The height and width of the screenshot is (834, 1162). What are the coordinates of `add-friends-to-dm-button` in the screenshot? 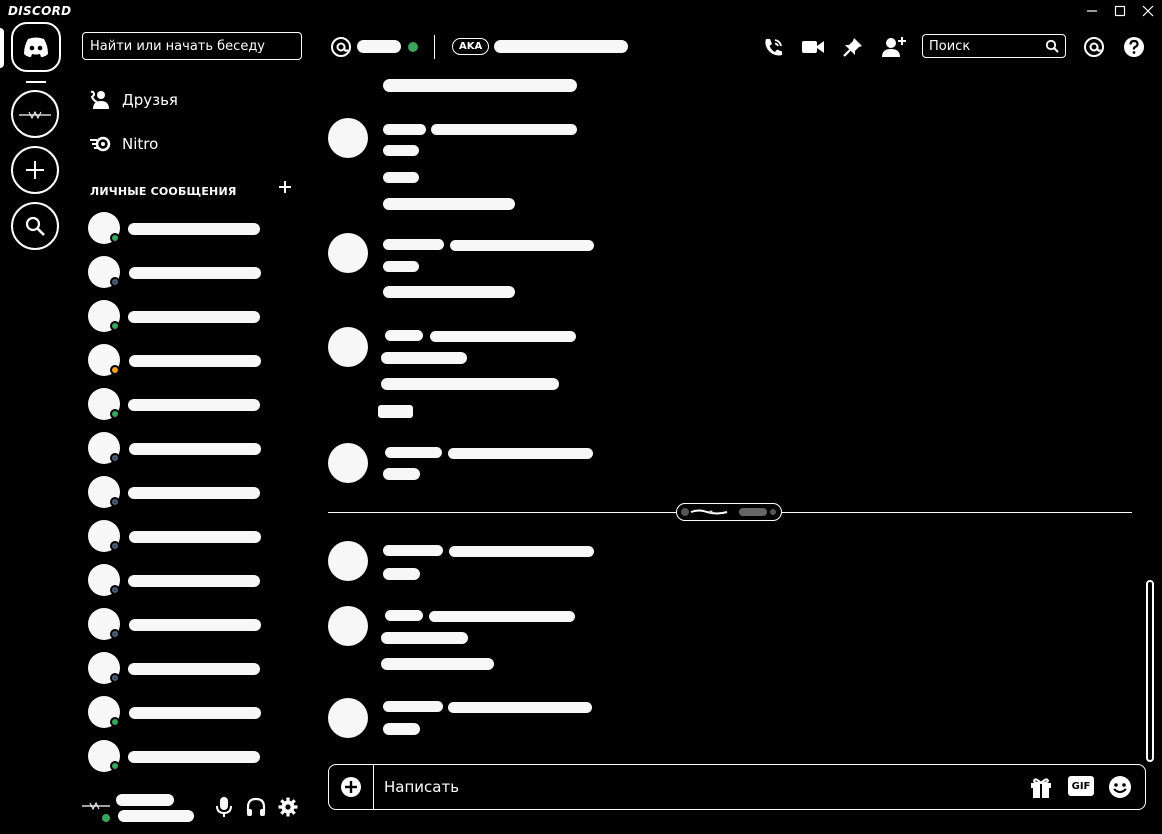 It's located at (894, 47).